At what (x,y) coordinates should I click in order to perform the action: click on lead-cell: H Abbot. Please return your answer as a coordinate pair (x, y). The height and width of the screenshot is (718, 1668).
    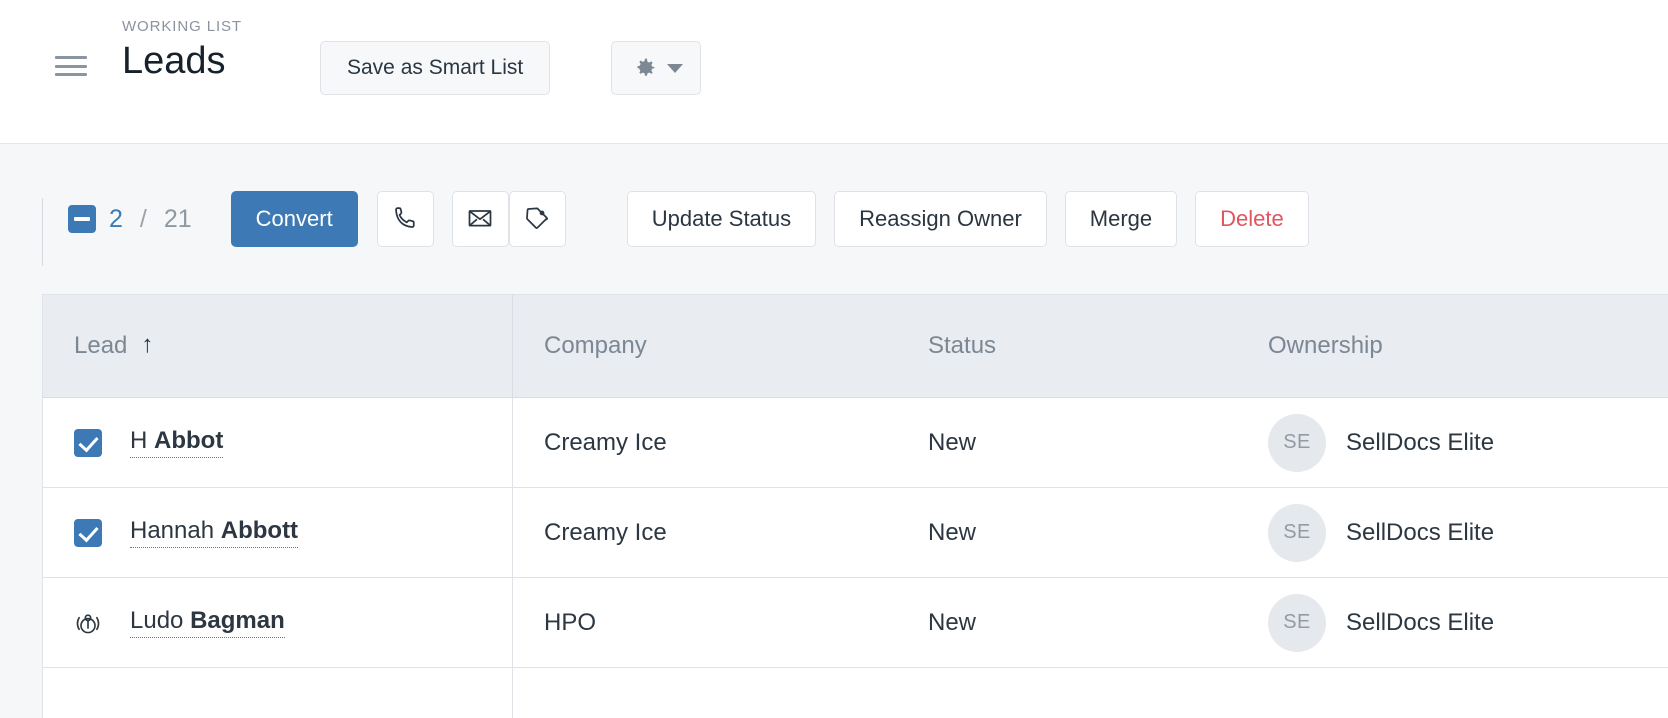
    Looking at the image, I should click on (278, 442).